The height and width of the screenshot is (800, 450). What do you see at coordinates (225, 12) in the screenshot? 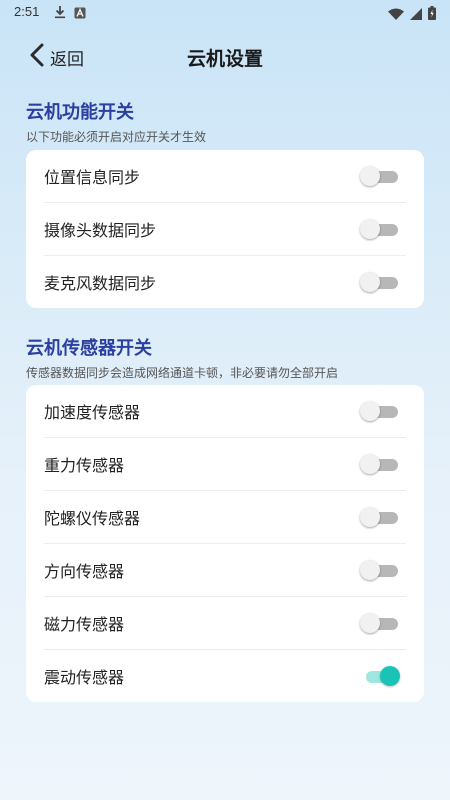
I see `status-bar: 2:51` at bounding box center [225, 12].